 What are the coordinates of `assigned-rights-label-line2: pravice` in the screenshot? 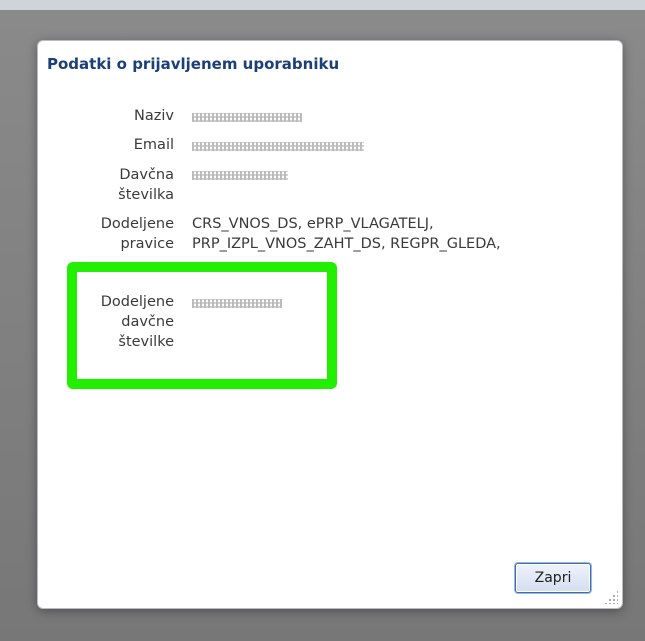 It's located at (147, 244).